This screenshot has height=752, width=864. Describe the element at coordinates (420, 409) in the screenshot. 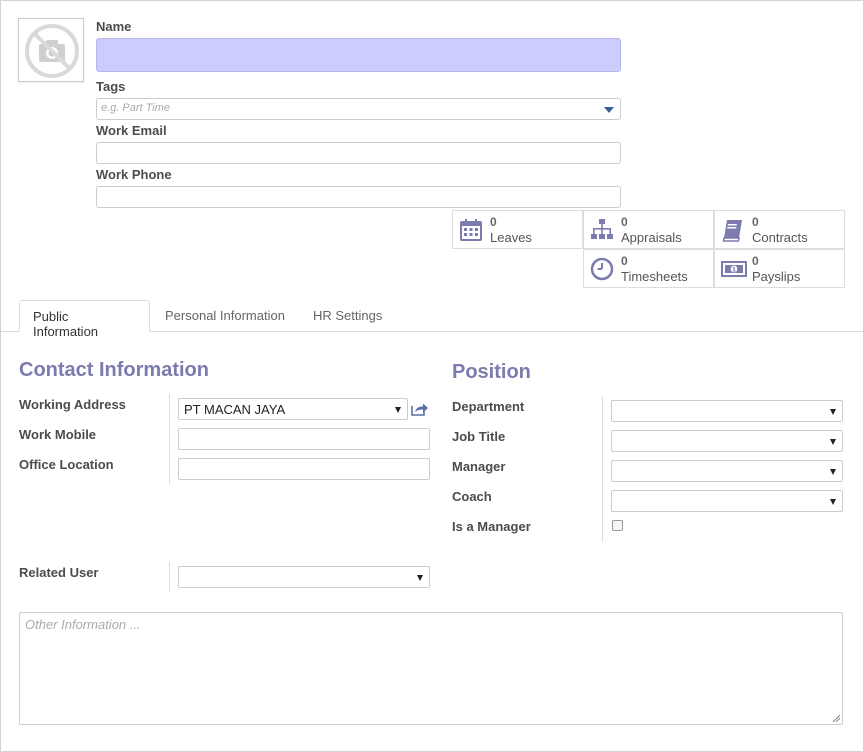

I see `external-link-icon` at that location.